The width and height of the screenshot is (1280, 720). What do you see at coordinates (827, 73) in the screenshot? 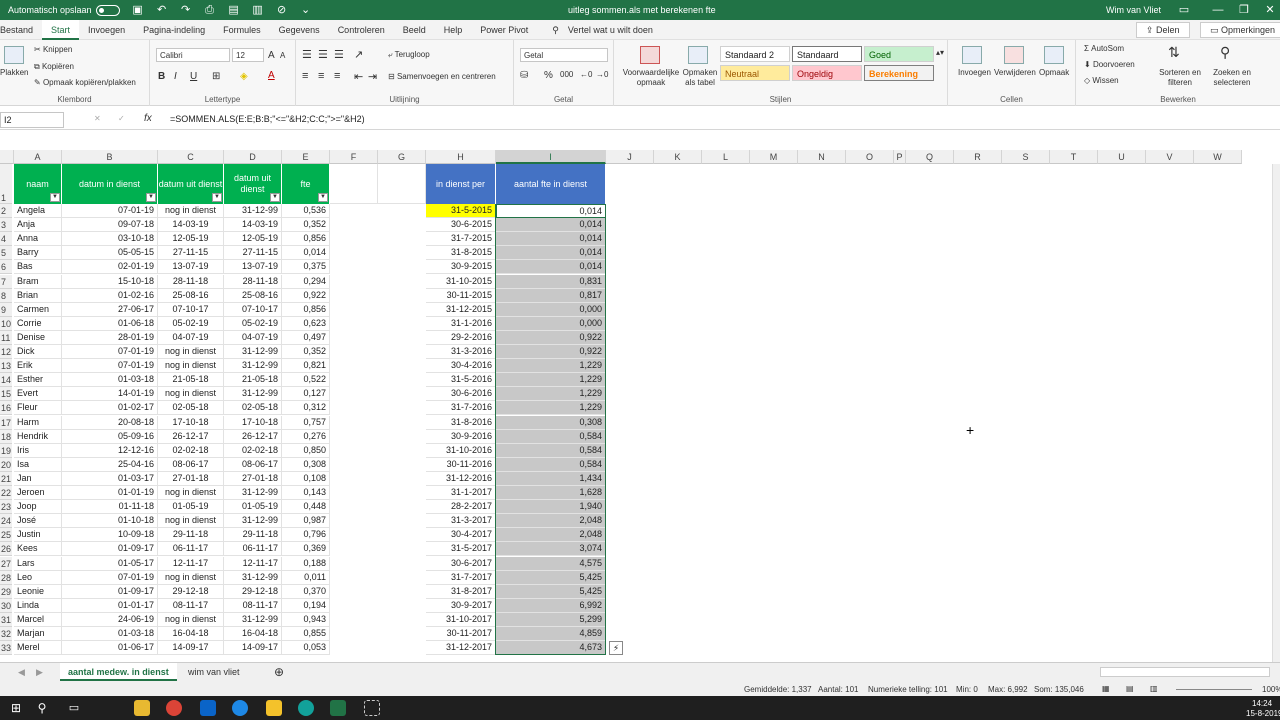
I see `style-ongeldig: Ongeldig` at bounding box center [827, 73].